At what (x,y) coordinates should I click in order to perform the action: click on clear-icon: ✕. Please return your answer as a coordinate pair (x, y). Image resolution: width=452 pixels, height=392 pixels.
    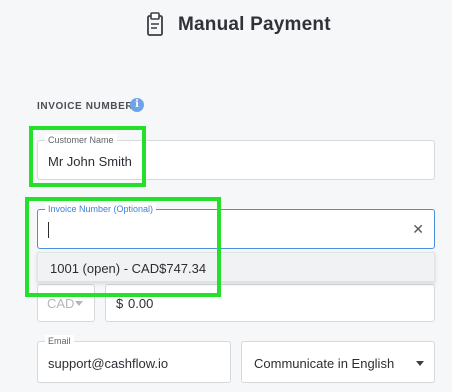
    Looking at the image, I should click on (418, 229).